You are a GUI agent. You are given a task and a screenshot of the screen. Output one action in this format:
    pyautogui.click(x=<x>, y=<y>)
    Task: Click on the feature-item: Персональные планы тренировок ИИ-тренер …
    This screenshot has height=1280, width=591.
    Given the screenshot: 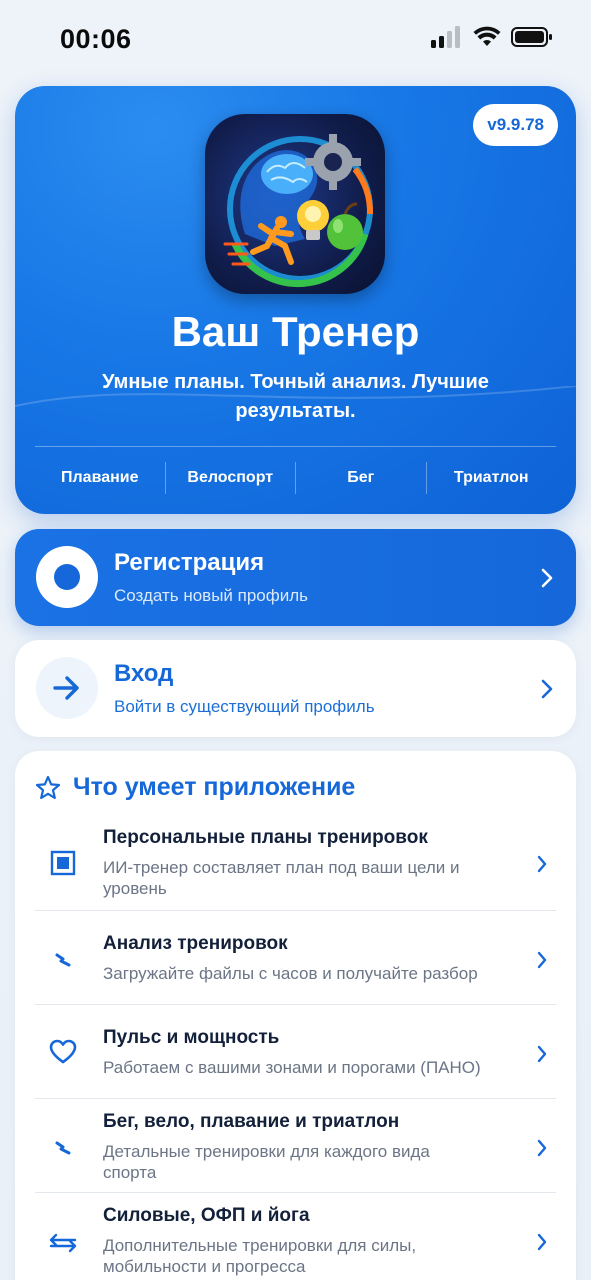 What is the action you would take?
    pyautogui.click(x=295, y=863)
    